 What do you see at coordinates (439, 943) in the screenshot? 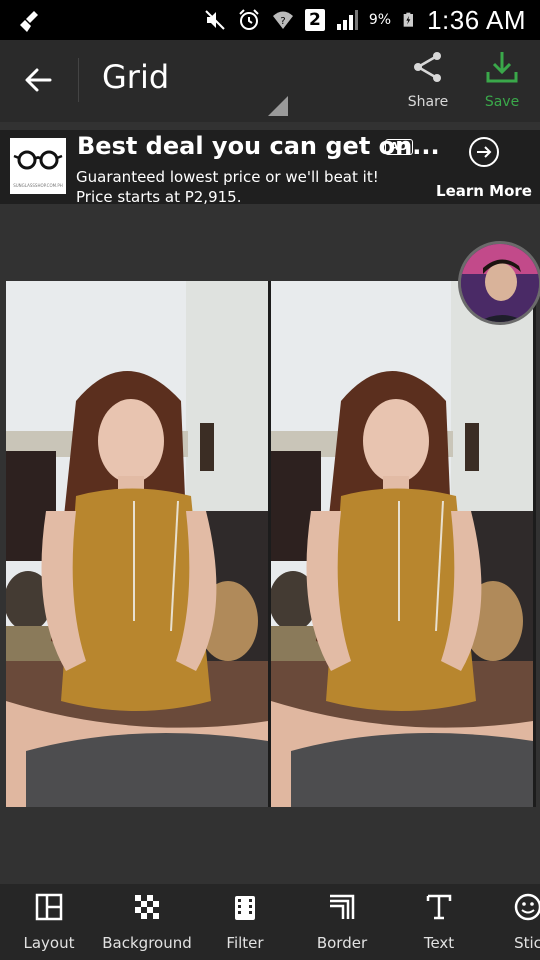
I see `tool-label: Text` at bounding box center [439, 943].